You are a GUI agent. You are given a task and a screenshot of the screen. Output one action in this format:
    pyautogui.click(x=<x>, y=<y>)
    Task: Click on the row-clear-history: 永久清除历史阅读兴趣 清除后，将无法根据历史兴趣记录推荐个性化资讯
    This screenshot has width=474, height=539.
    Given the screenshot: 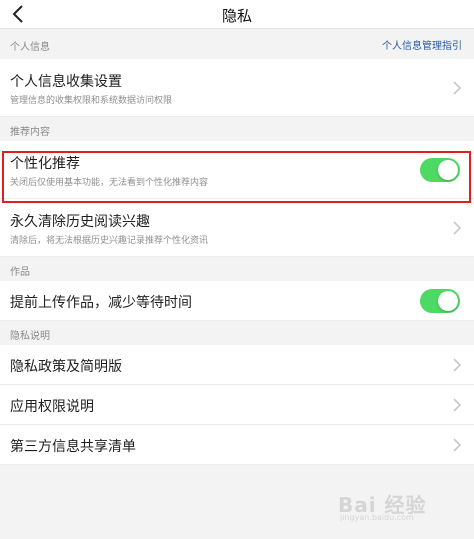 What is the action you would take?
    pyautogui.click(x=237, y=228)
    